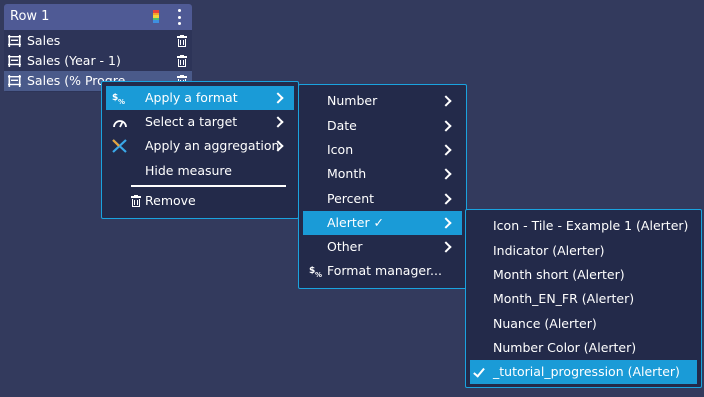 The image size is (704, 397). What do you see at coordinates (120, 124) in the screenshot?
I see `gauge-icon` at bounding box center [120, 124].